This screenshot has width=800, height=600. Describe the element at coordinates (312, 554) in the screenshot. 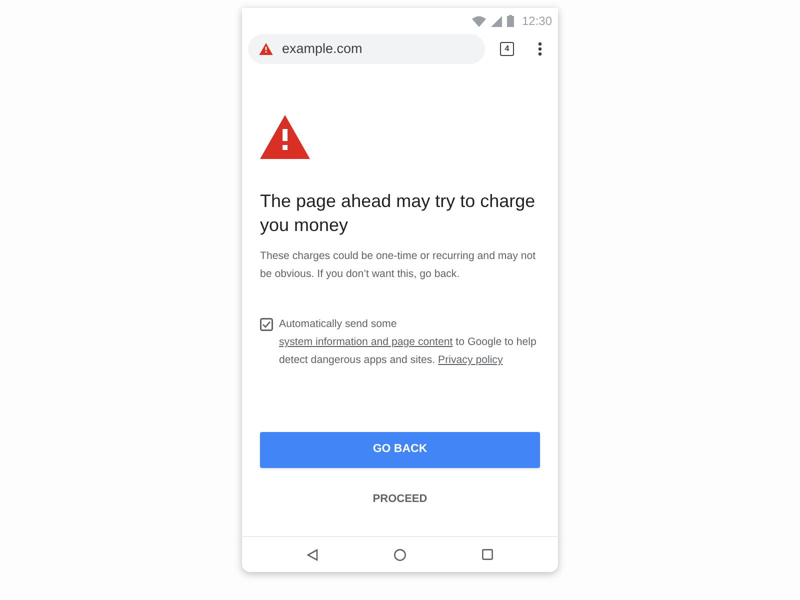

I see `back-nav-icon` at that location.